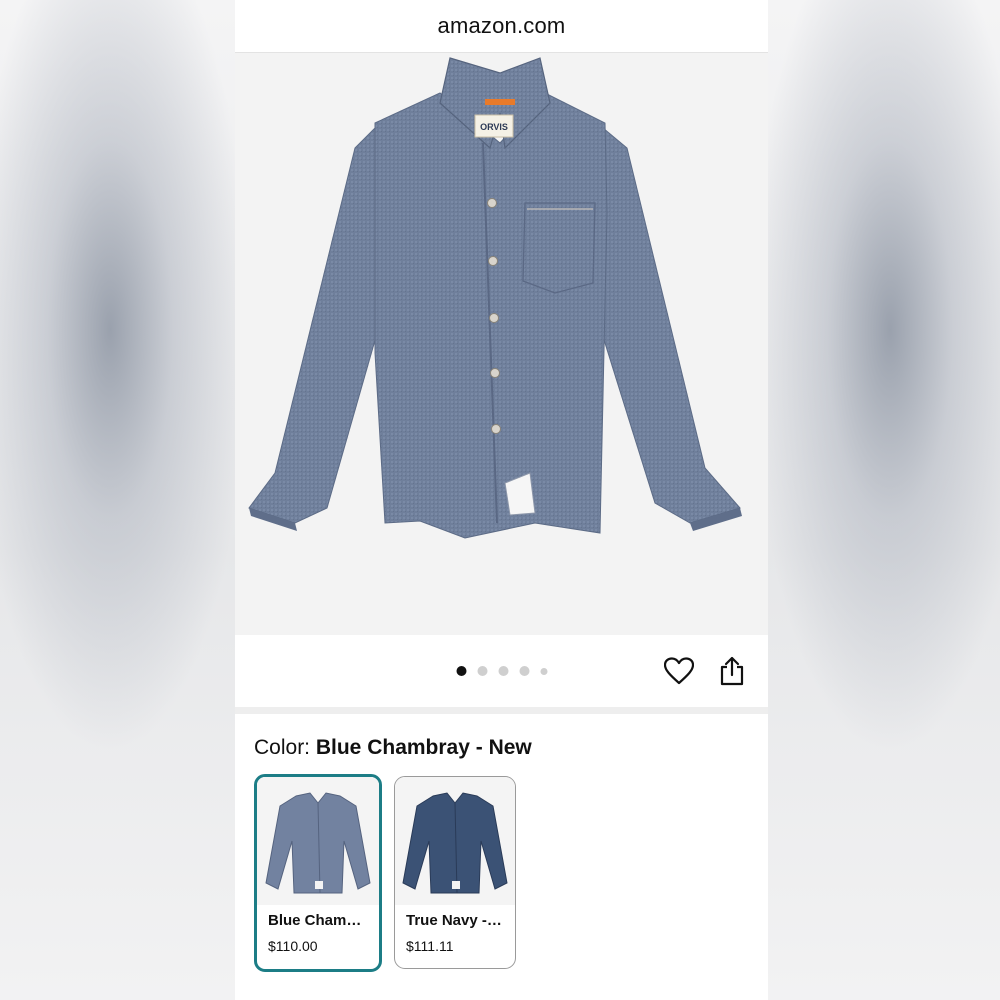  I want to click on heart-icon, so click(679, 671).